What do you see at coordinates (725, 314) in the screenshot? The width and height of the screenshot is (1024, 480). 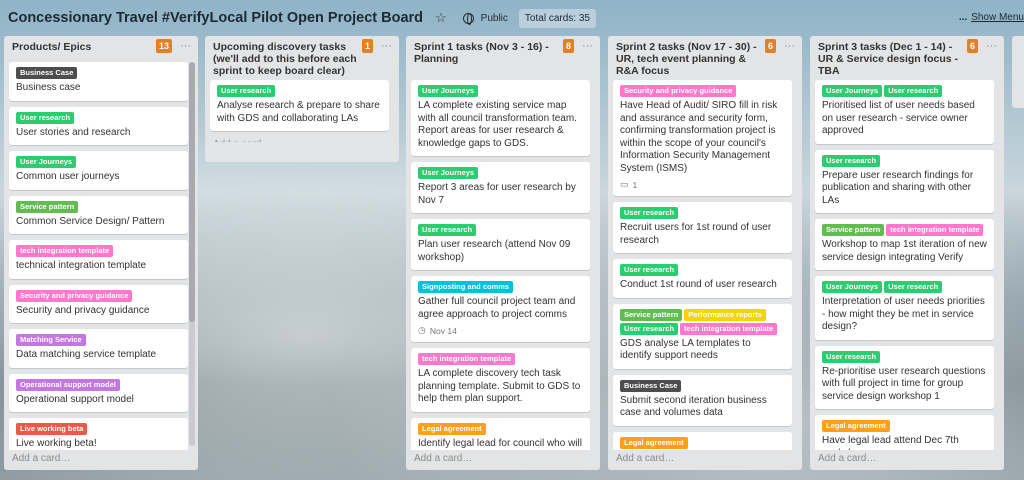 I see `card-label: Performance reports` at bounding box center [725, 314].